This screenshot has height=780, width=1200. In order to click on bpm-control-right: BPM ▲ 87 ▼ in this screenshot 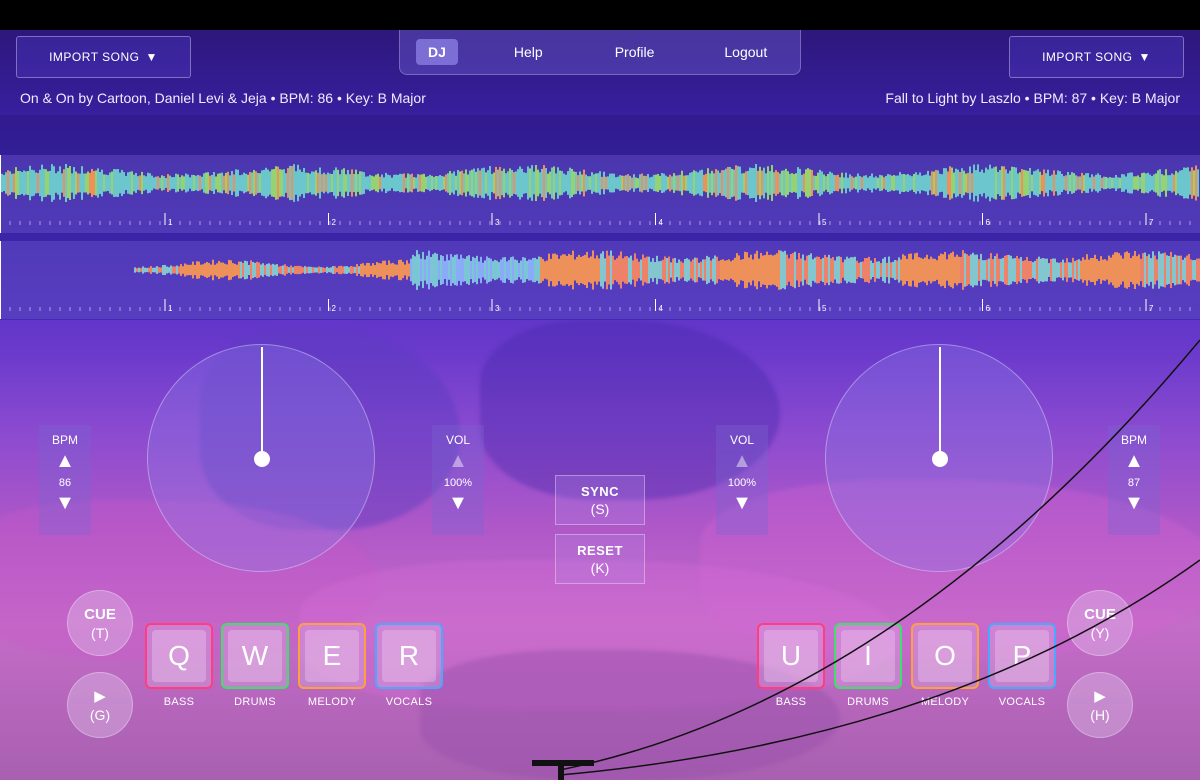, I will do `click(1134, 480)`.